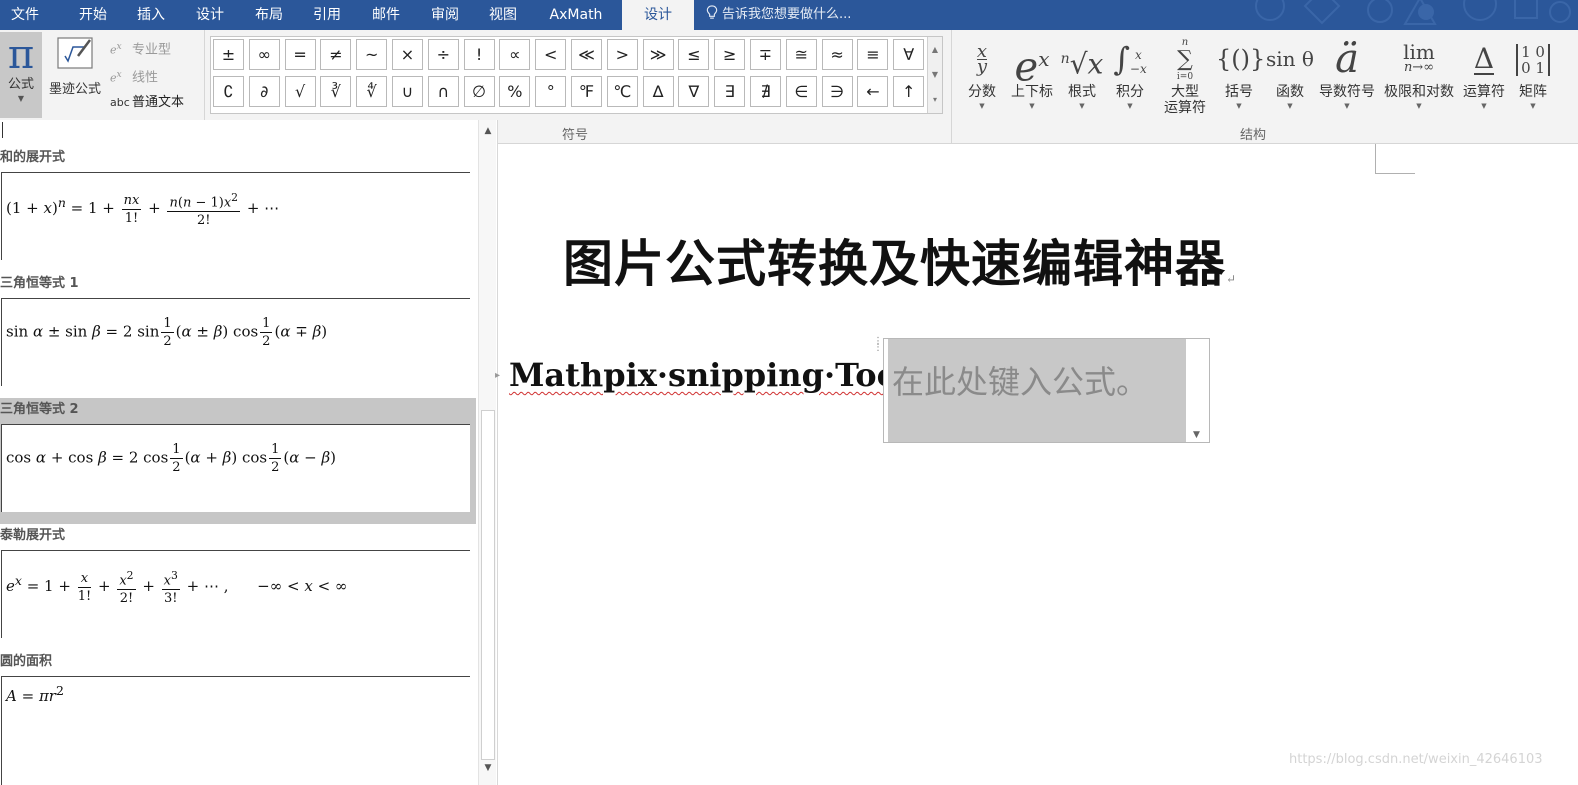 The width and height of the screenshot is (1578, 785). I want to click on symbol-button: ∅, so click(479, 91).